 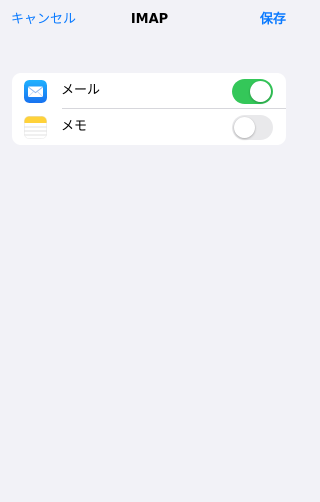 I want to click on setting-label-notes: メモ, so click(x=74, y=126).